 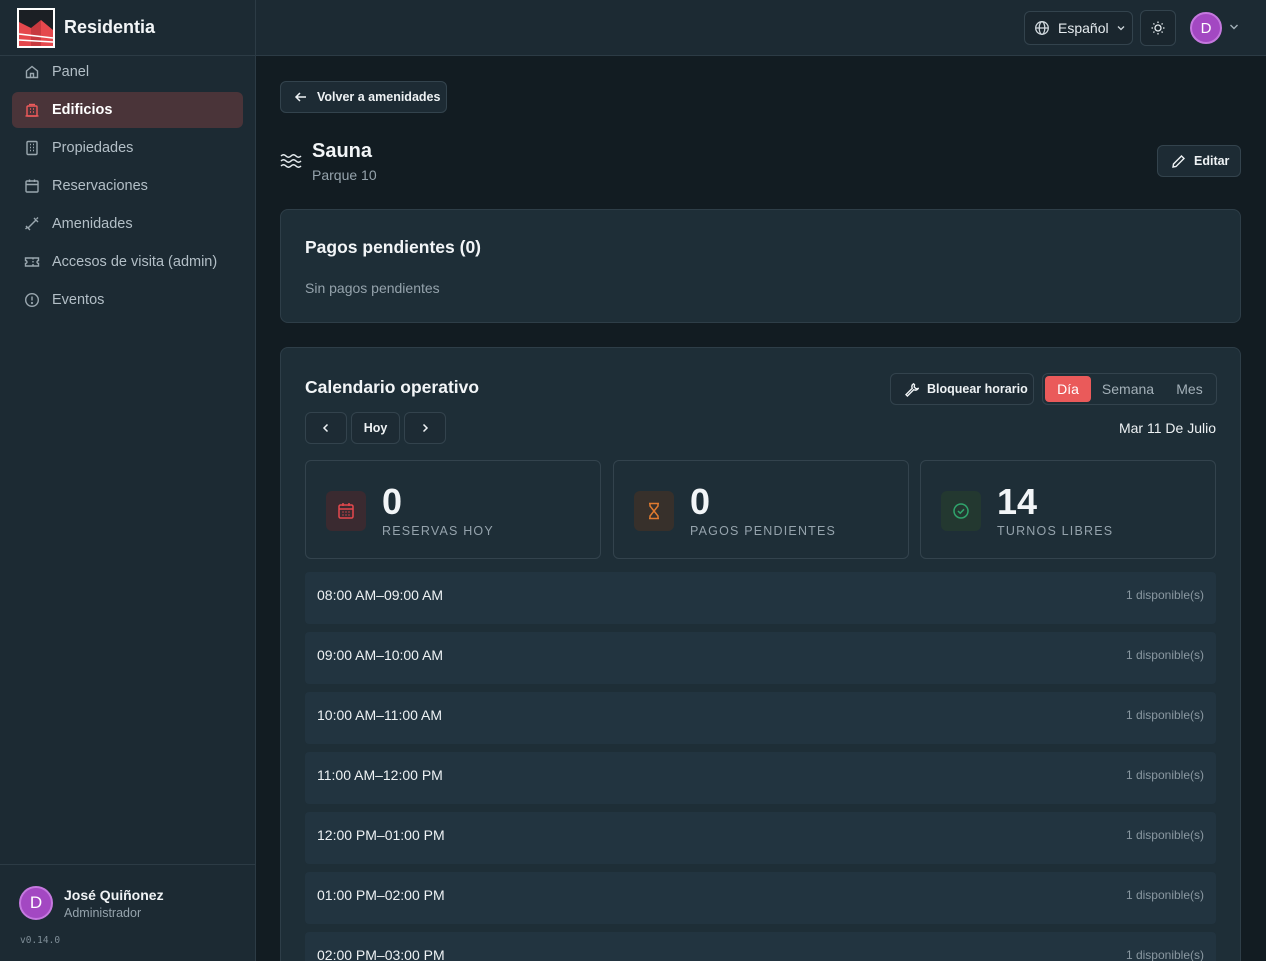 I want to click on view-month-button: Mes, so click(x=1189, y=389).